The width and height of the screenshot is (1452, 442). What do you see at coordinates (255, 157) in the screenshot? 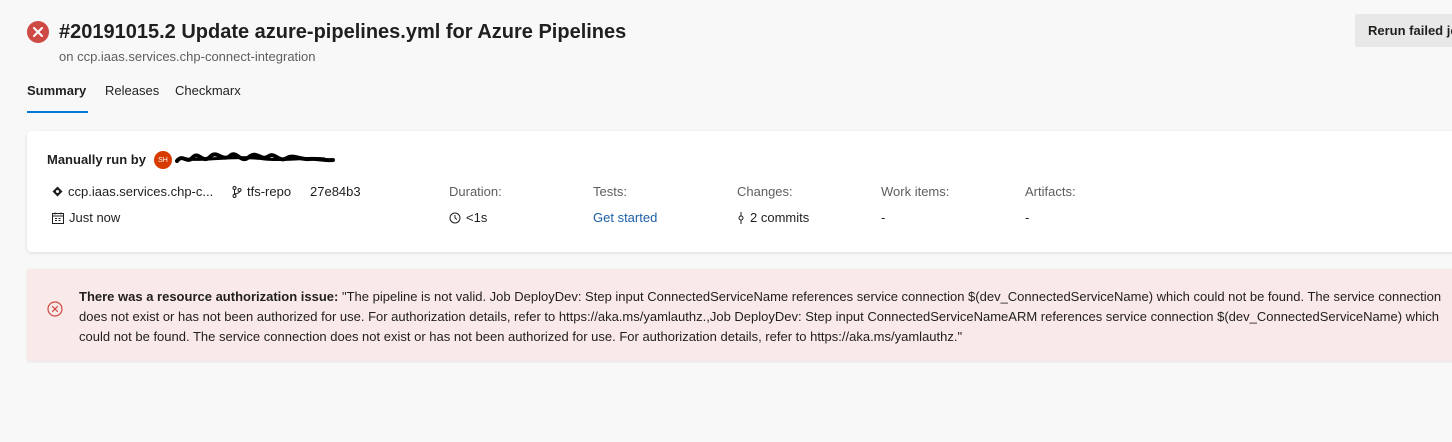
I see `redacted-username` at bounding box center [255, 157].